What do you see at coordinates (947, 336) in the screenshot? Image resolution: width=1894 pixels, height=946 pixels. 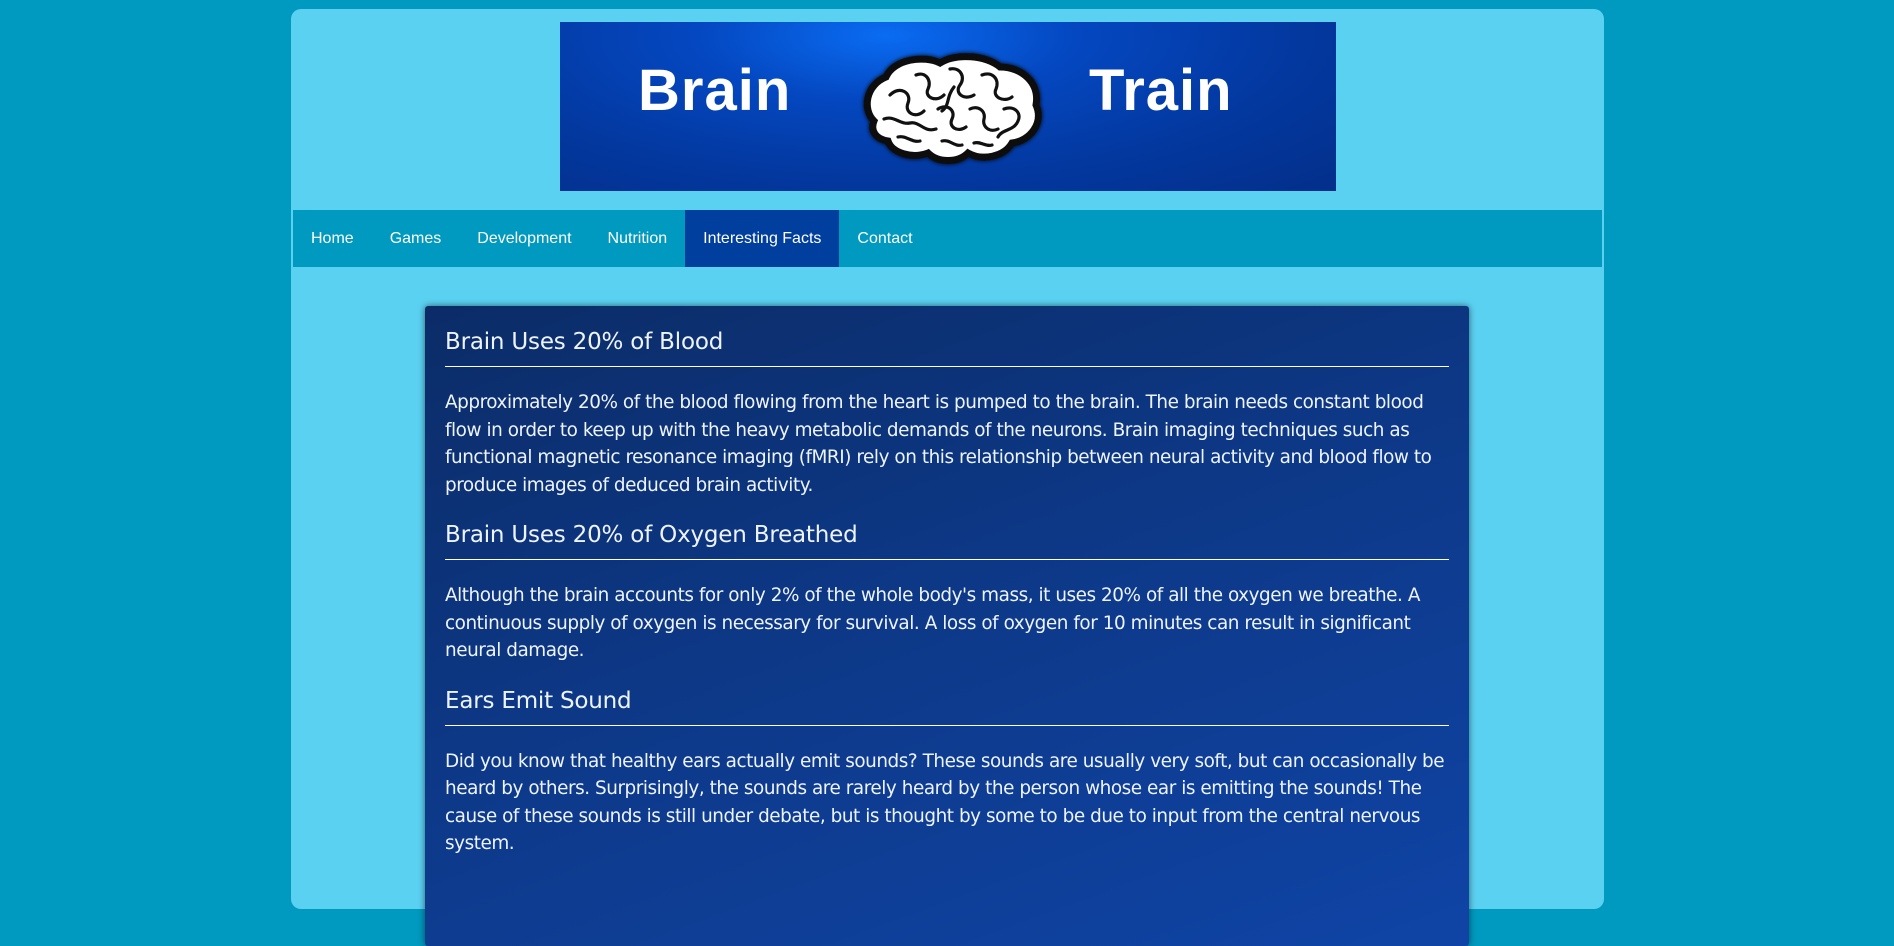 I see `fact-title-blood: Brain Uses 20% of Blood` at bounding box center [947, 336].